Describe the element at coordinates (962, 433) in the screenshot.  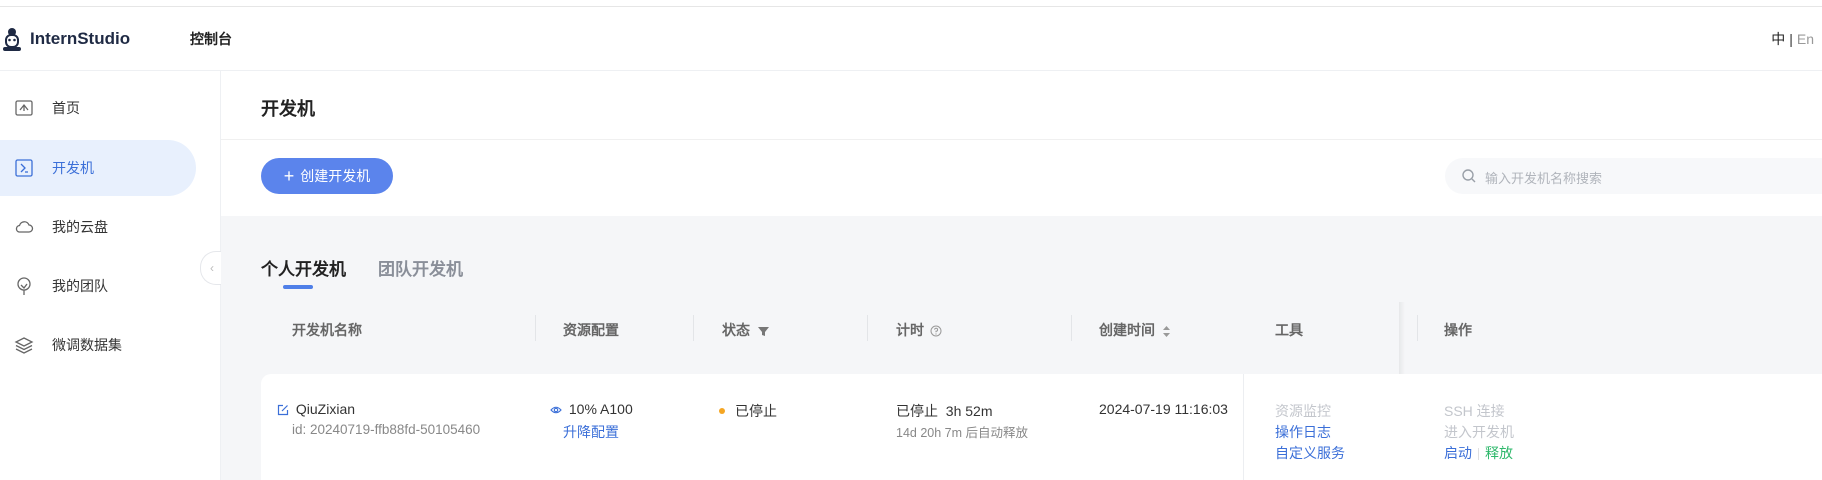
I see `timer-auto-release: 14d 20h 7m 后自动释放` at that location.